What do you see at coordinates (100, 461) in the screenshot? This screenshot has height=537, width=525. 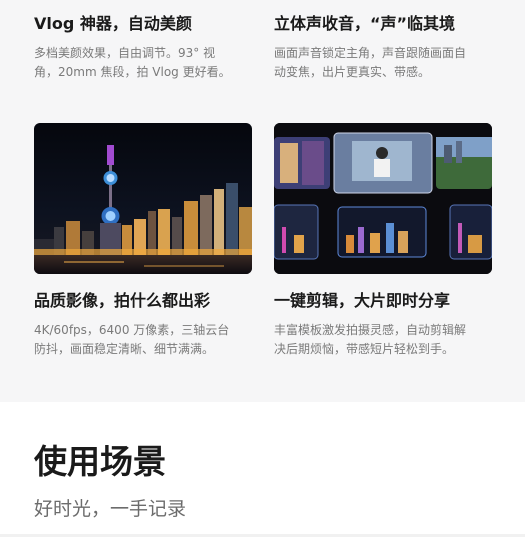 I see `section-heading: 使用场景` at bounding box center [100, 461].